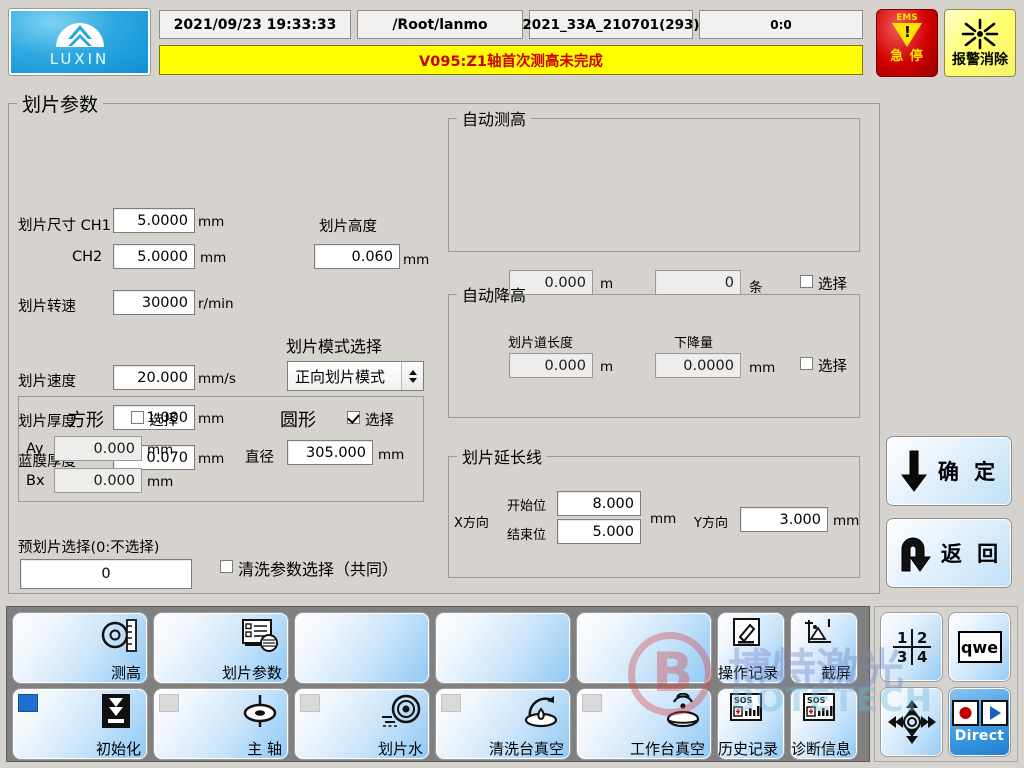 The height and width of the screenshot is (768, 1024). What do you see at coordinates (60, 105) in the screenshot?
I see `group-title-cutting-parameters: 划片参数` at bounding box center [60, 105].